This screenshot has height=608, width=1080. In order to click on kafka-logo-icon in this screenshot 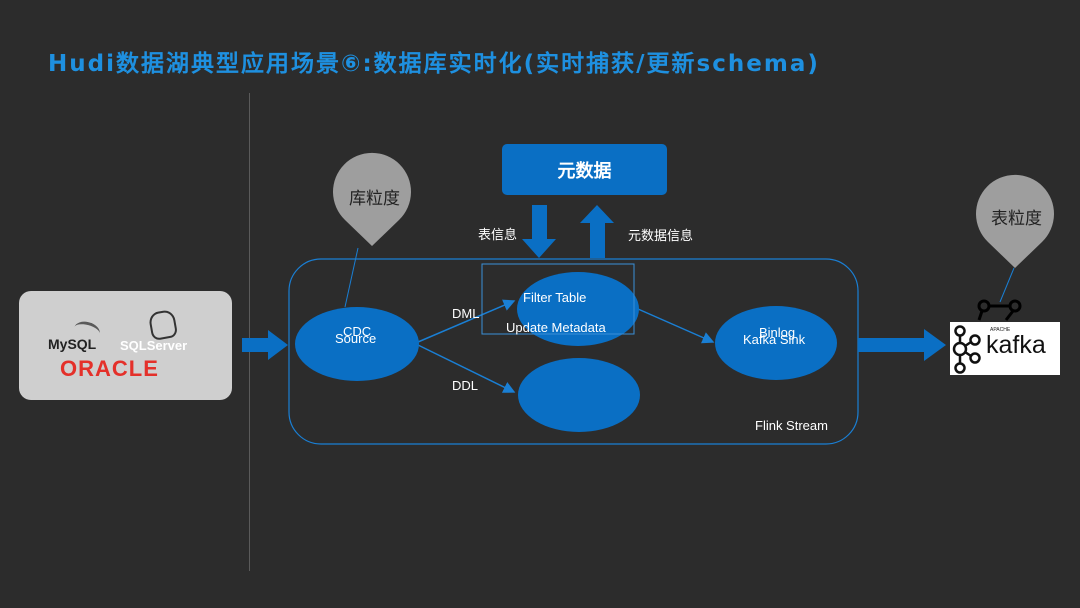, I will do `click(966, 349)`.